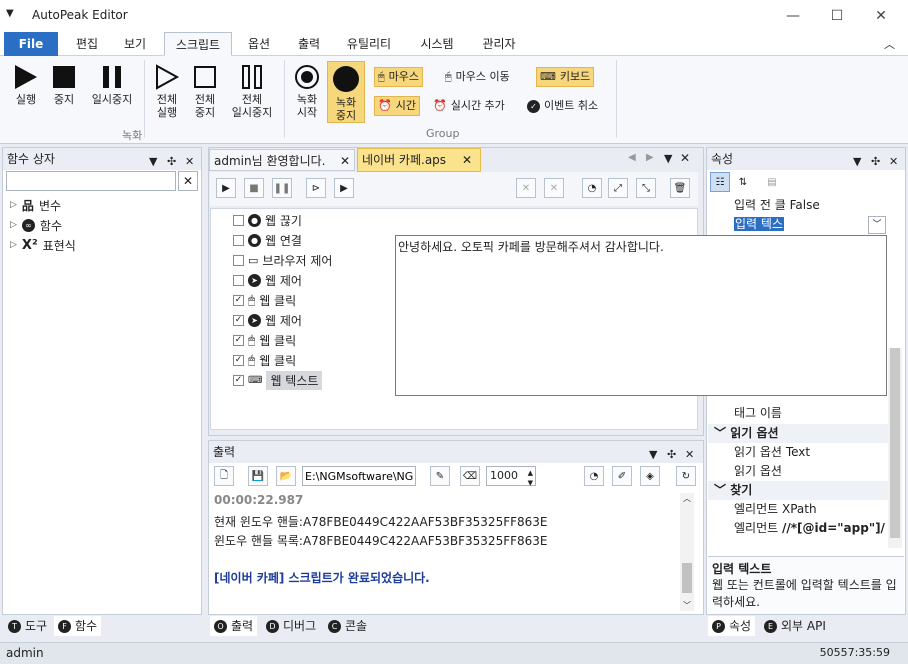 This screenshot has height=664, width=908. I want to click on editor-run-to-button: ▶, so click(344, 188).